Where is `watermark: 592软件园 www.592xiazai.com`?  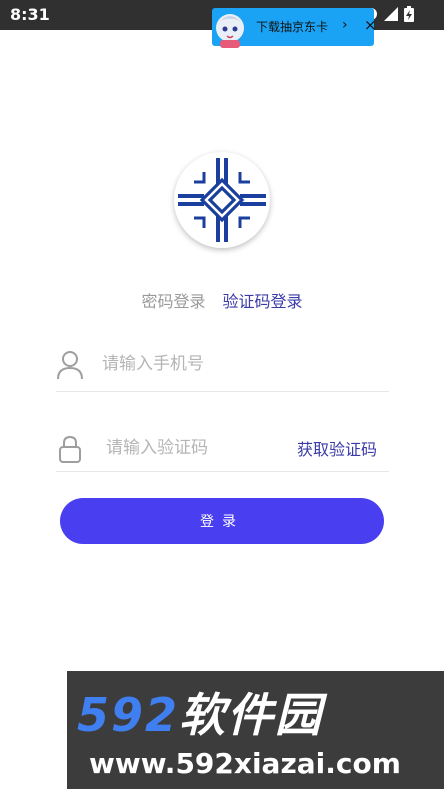
watermark: 592软件园 www.592xiazai.com is located at coordinates (255, 730).